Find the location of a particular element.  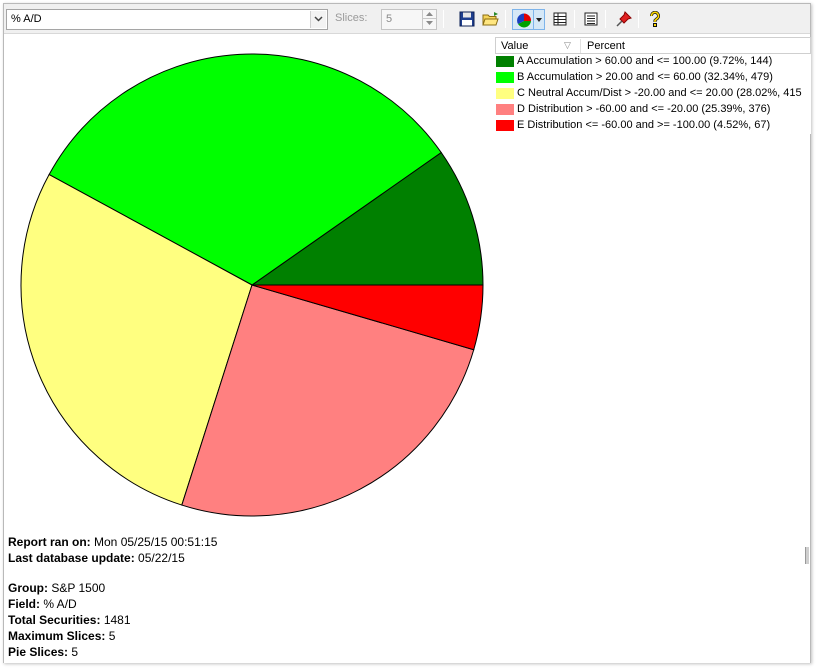

field-row: Field: % A/D is located at coordinates (112, 604).